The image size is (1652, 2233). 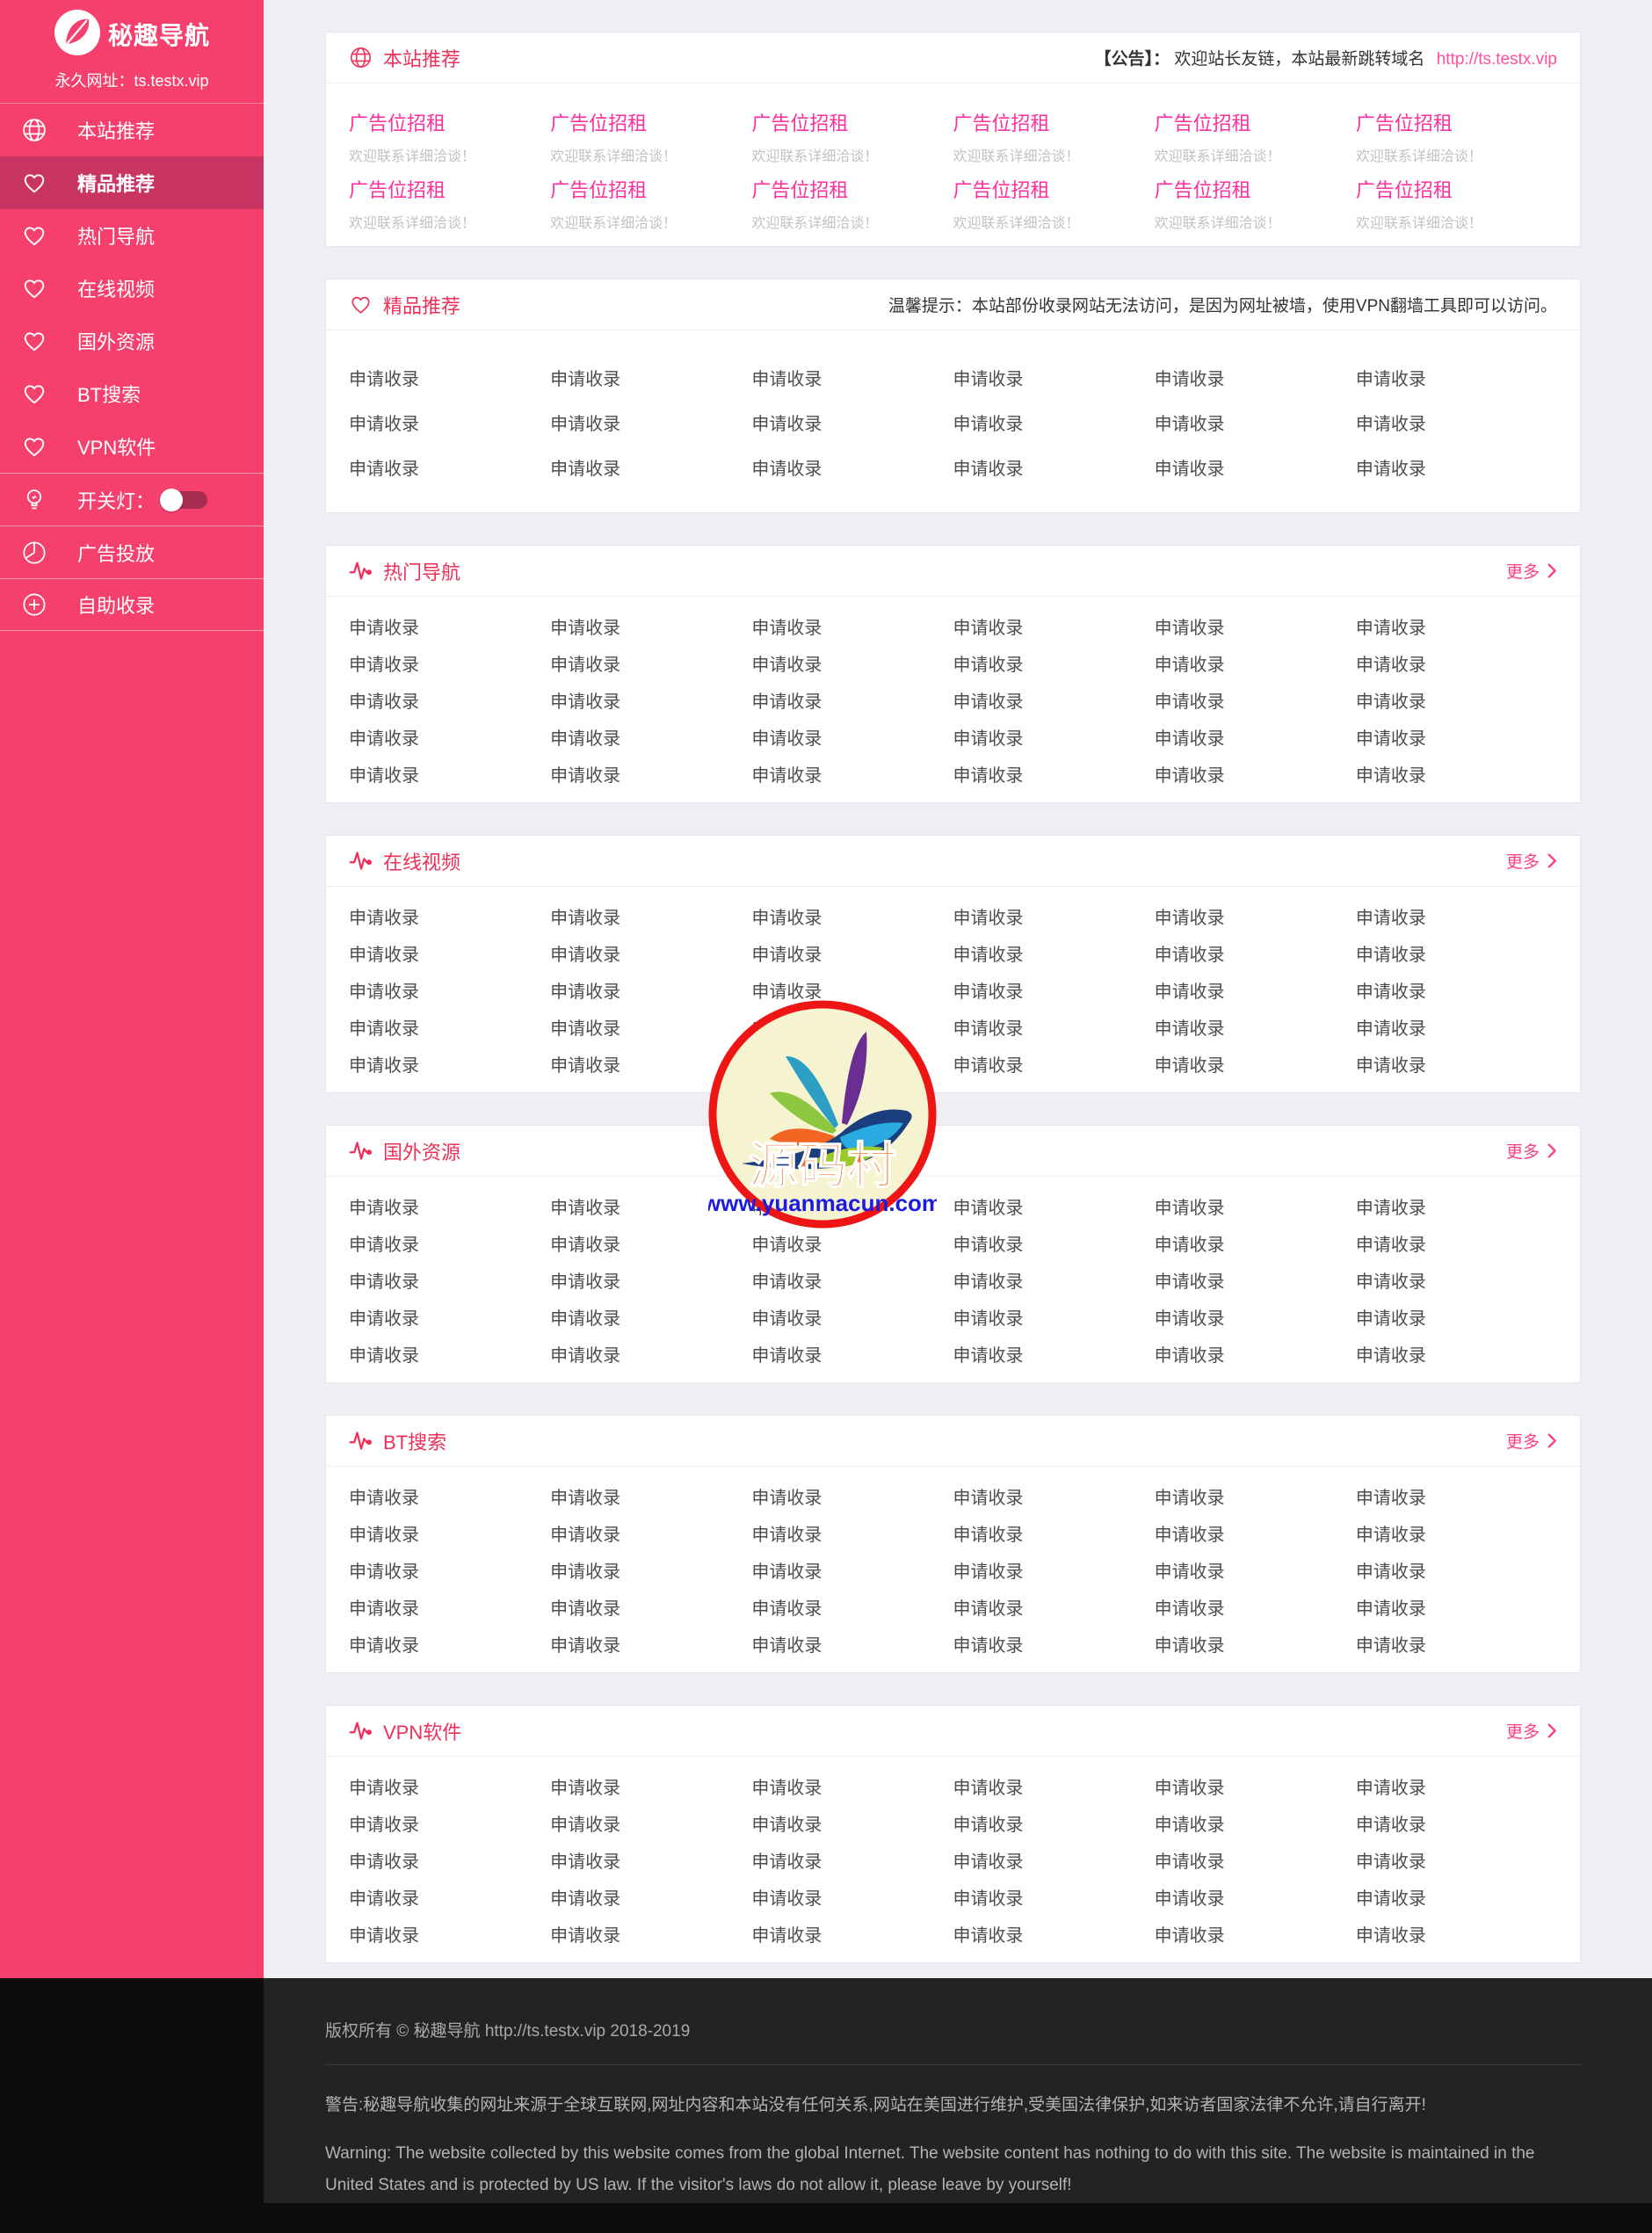 What do you see at coordinates (132, 182) in the screenshot?
I see `sidebar-item-featured: 精品推荐` at bounding box center [132, 182].